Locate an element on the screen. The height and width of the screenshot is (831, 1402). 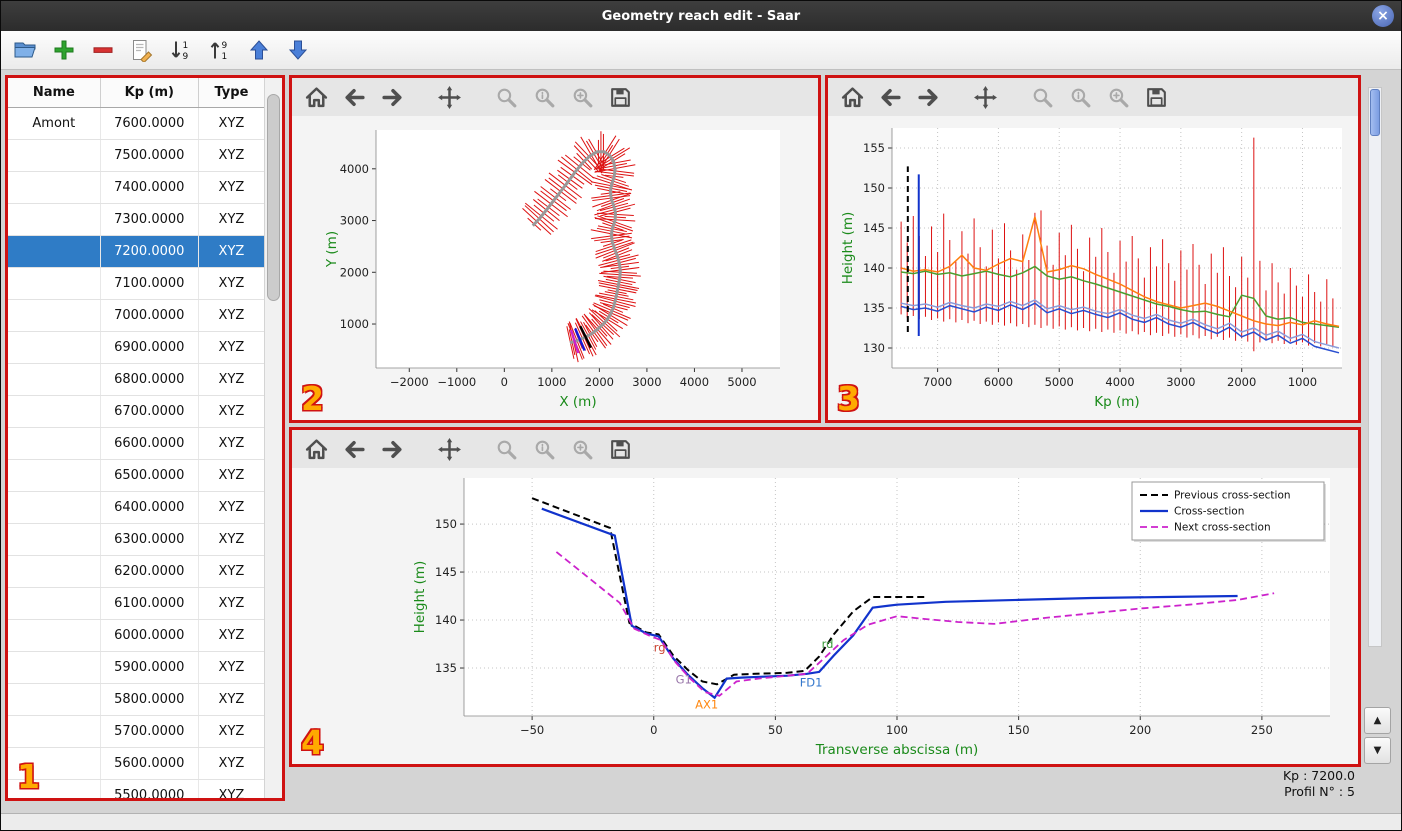
move-down-button is located at coordinates (298, 50).